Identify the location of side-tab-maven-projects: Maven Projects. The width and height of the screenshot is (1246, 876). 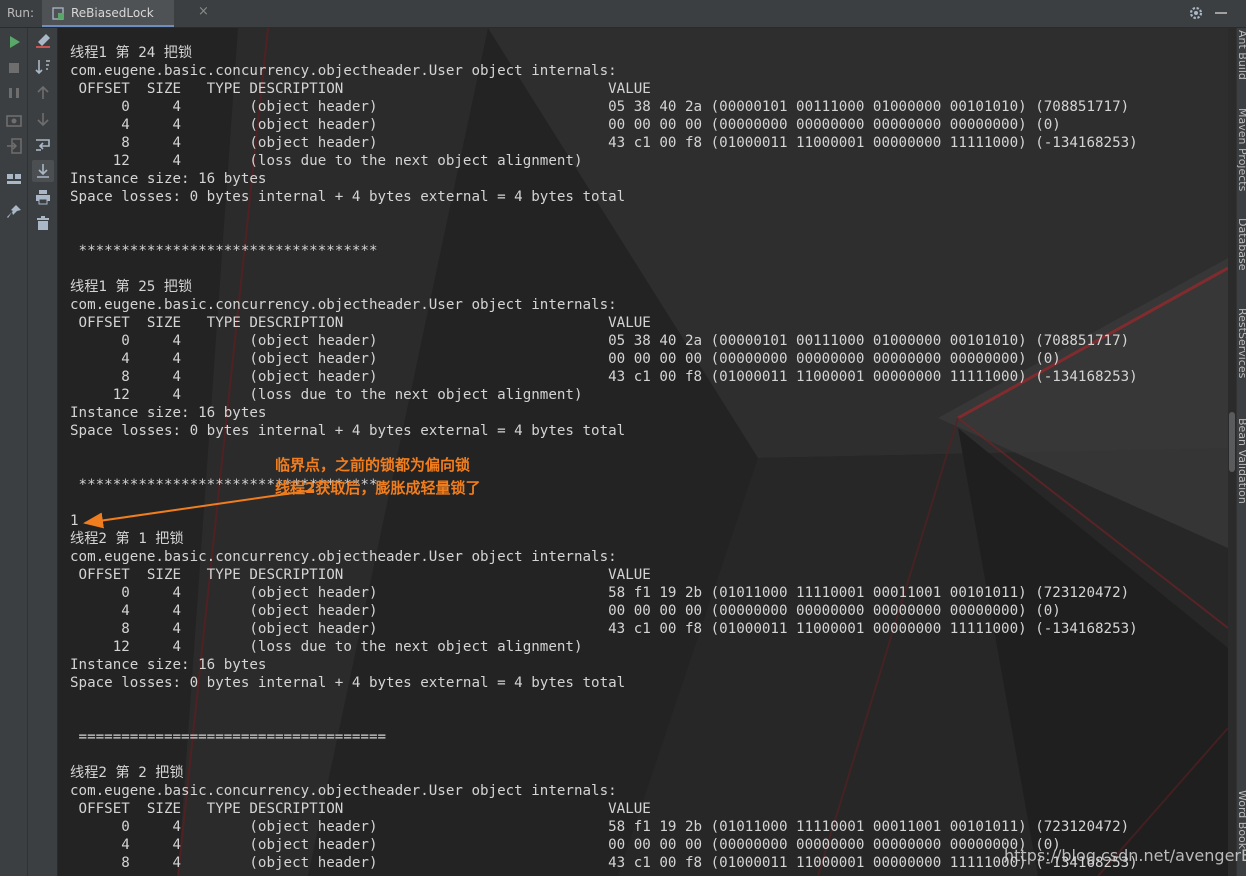
(1241, 149).